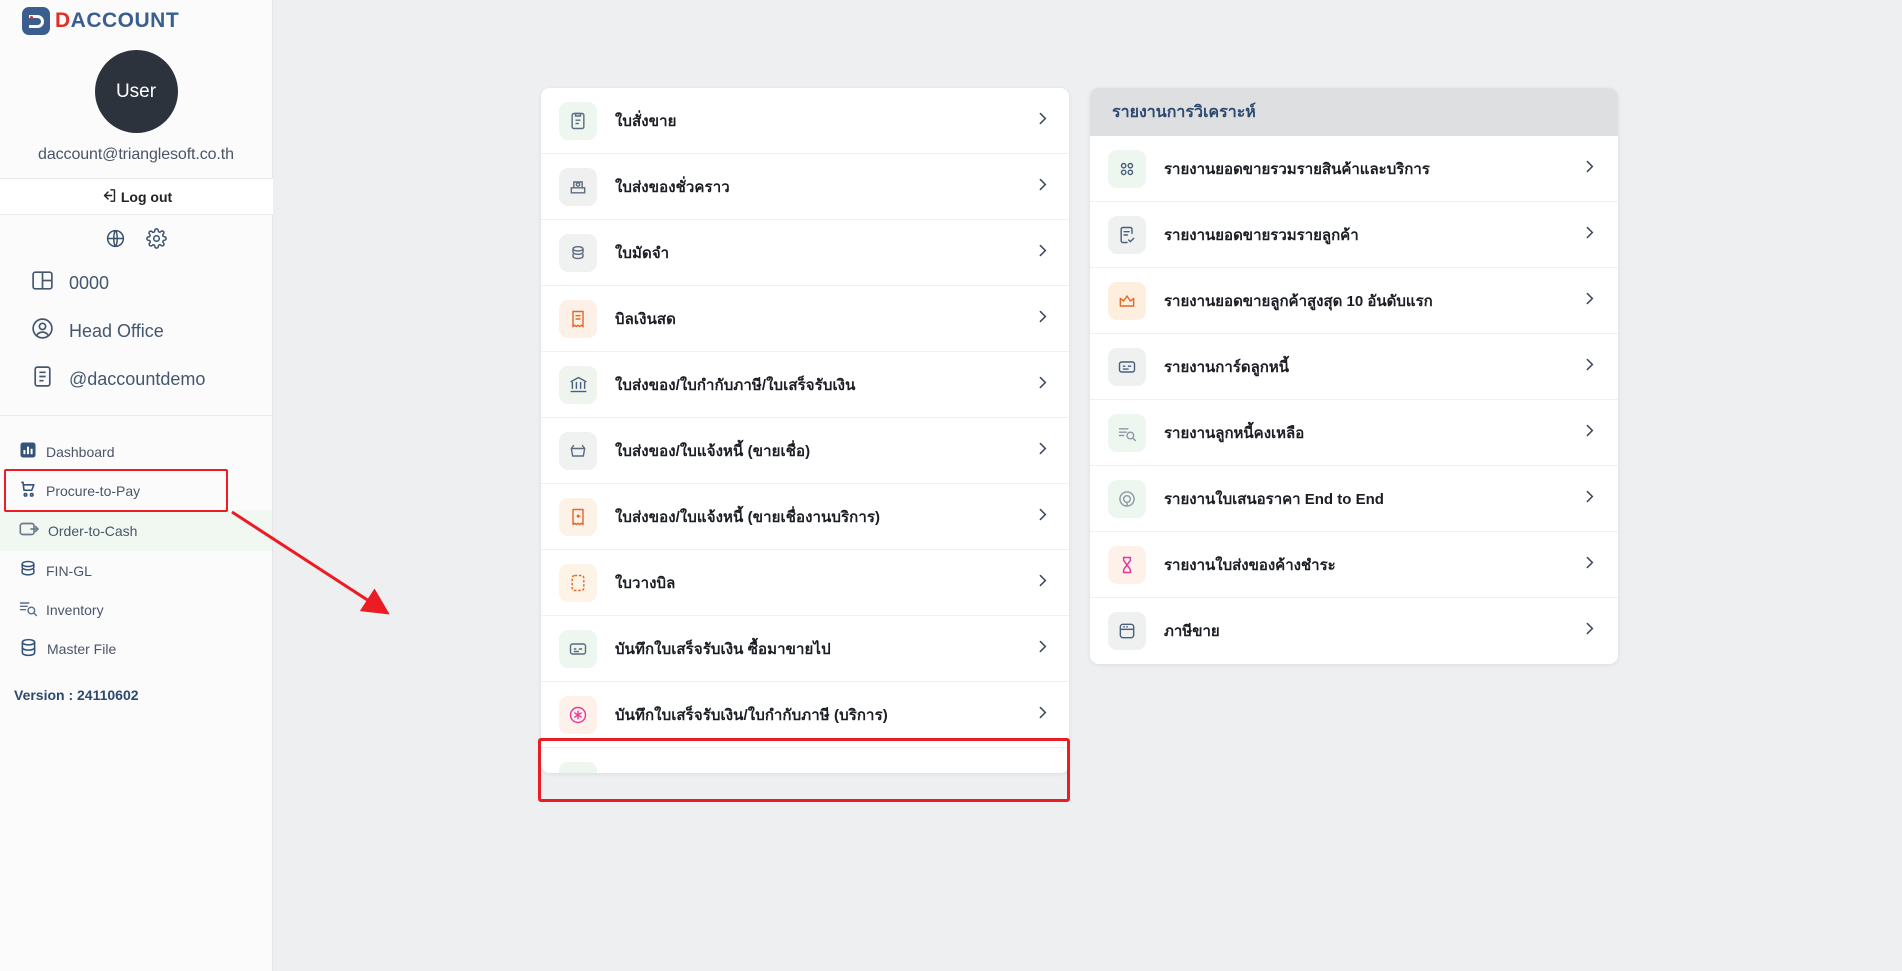 This screenshot has height=971, width=1902. What do you see at coordinates (723, 649) in the screenshot?
I see `document-row-label: บันทึกใบเสร็จรับเงิน ซื้อมาขายไป` at bounding box center [723, 649].